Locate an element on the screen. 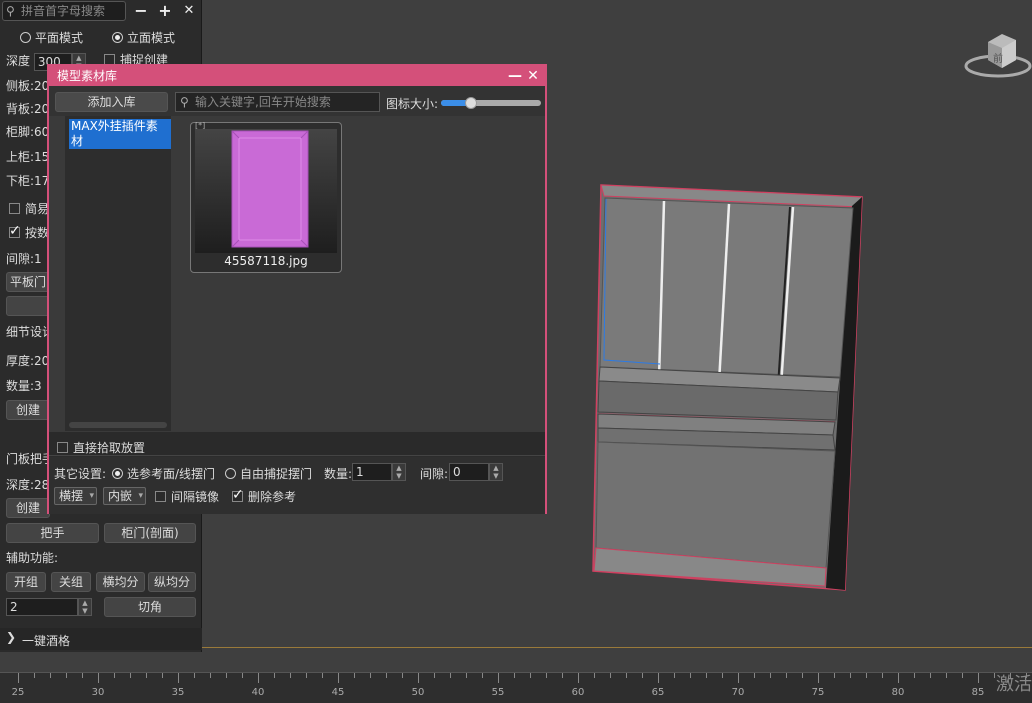  door-gap-label: 间隙: is located at coordinates (434, 474).